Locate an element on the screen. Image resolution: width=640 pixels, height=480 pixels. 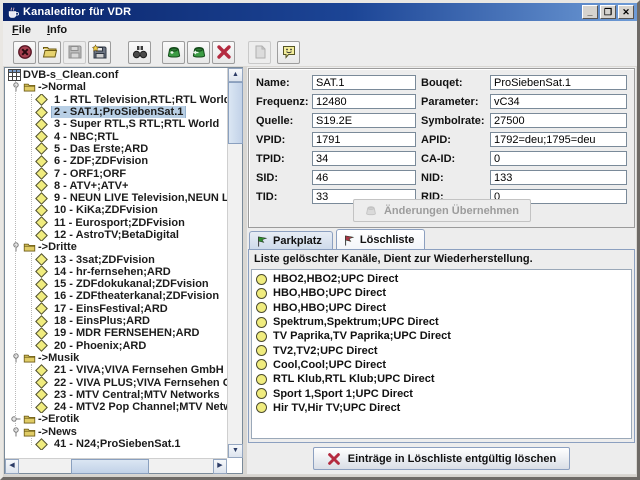
symbolrate-field is located at coordinates (558, 120).